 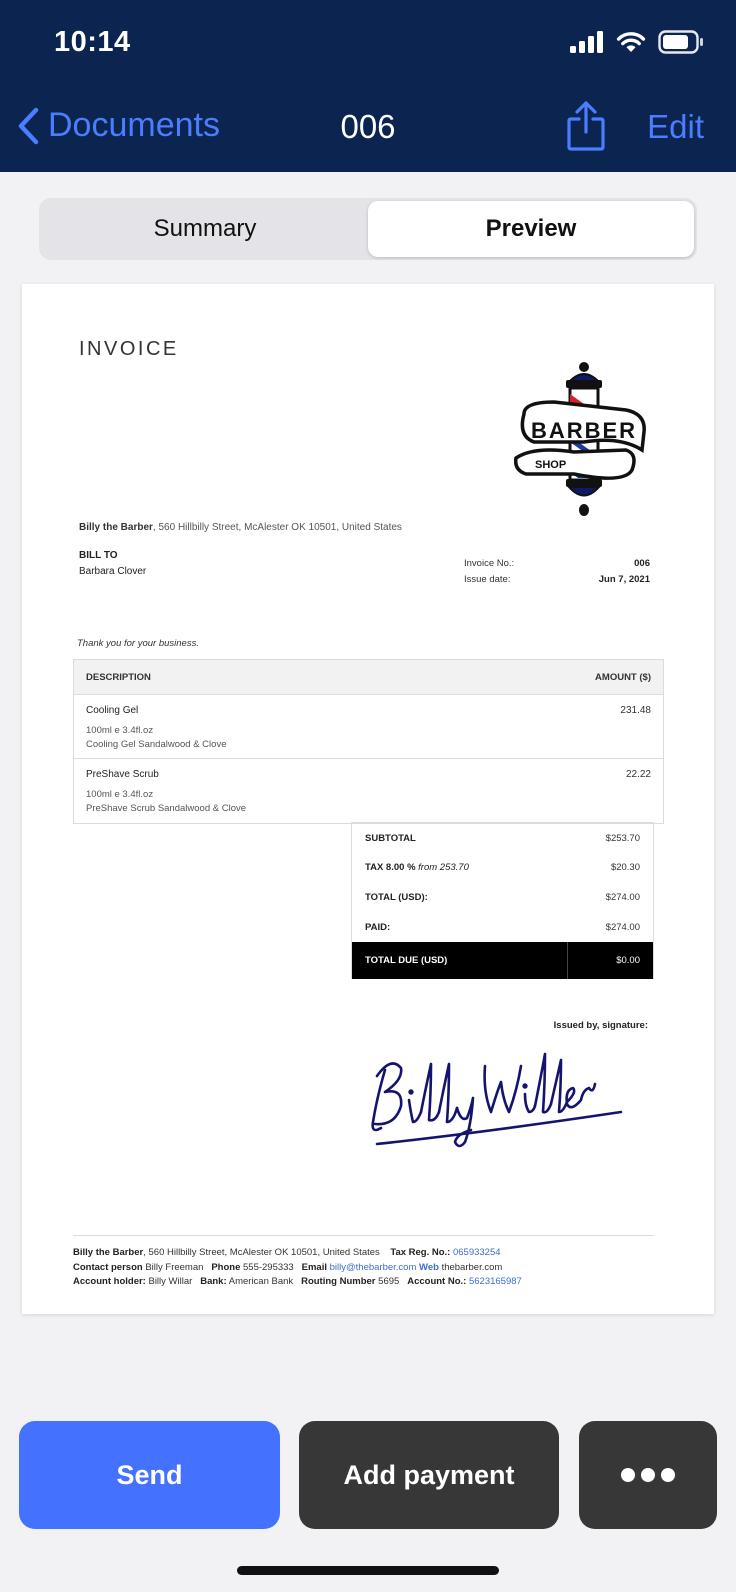 I want to click on paid-row: PAID: $274.00, so click(x=502, y=927).